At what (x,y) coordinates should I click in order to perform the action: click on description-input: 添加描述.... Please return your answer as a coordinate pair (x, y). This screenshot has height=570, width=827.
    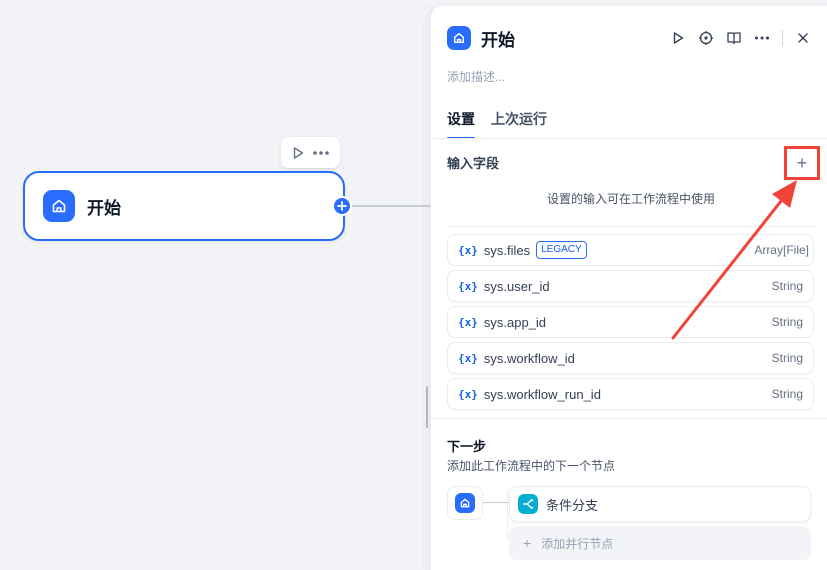
    Looking at the image, I should click on (476, 76).